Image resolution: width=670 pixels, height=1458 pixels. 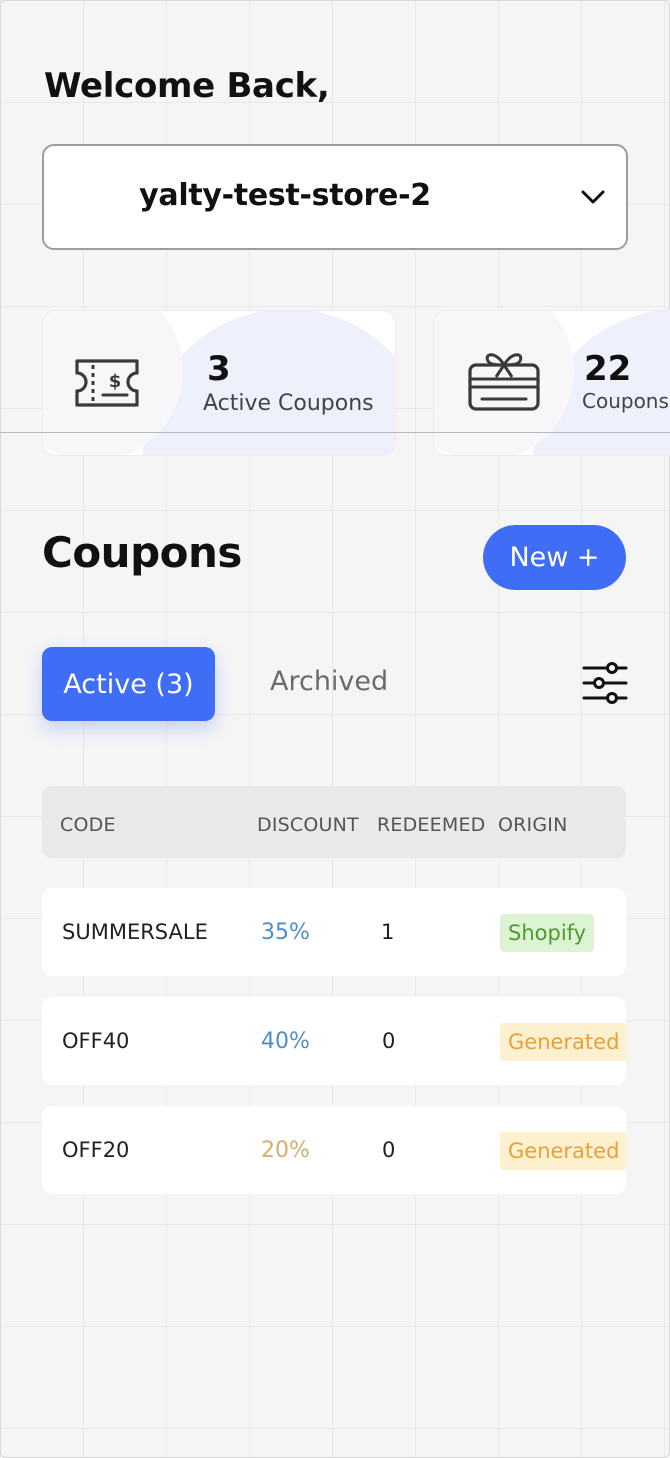 I want to click on origin-badge: Shopify, so click(x=547, y=933).